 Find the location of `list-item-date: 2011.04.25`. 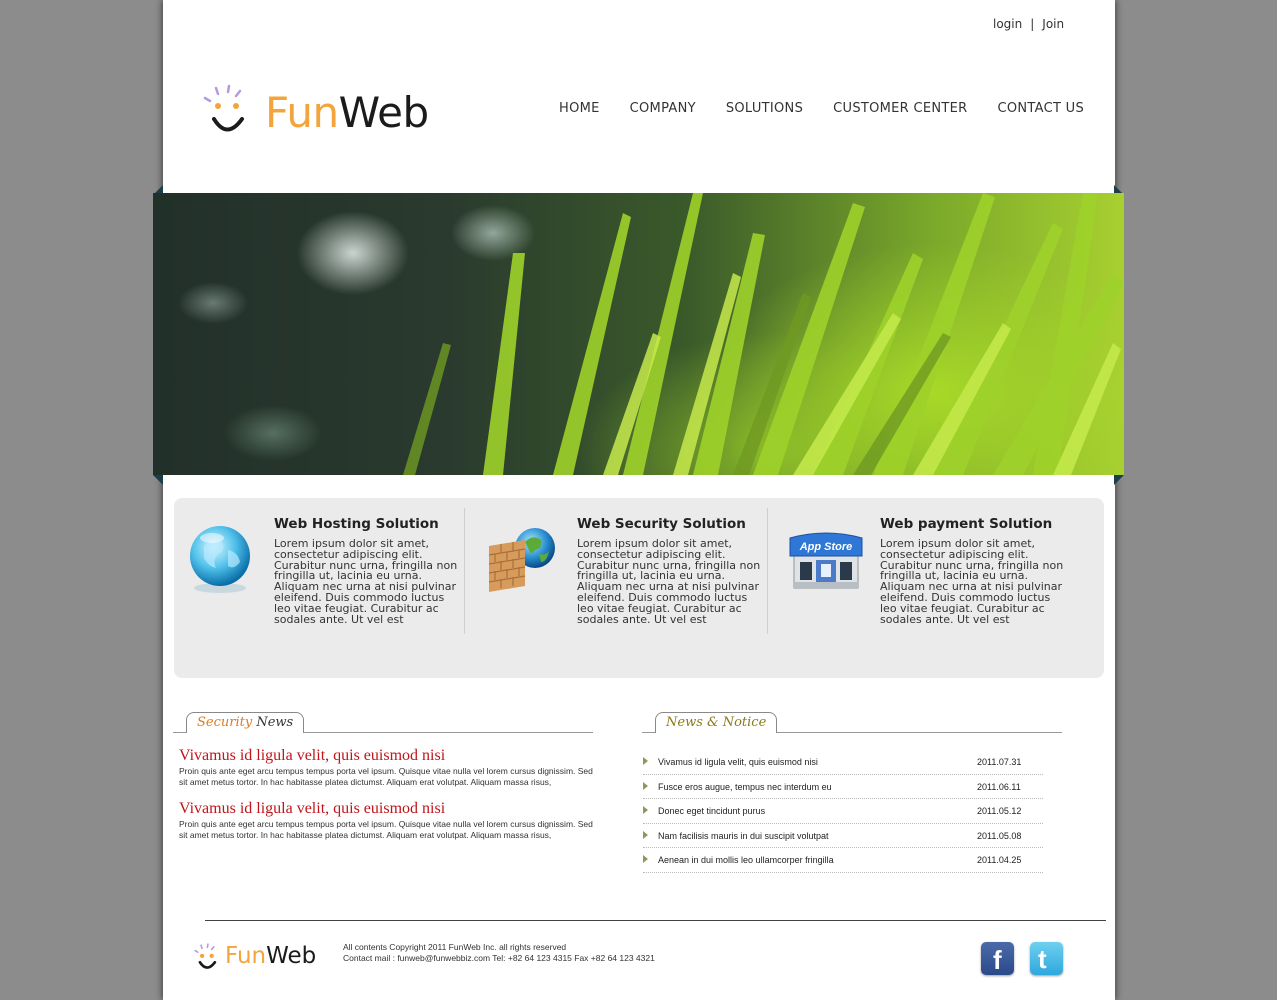

list-item-date: 2011.04.25 is located at coordinates (999, 860).